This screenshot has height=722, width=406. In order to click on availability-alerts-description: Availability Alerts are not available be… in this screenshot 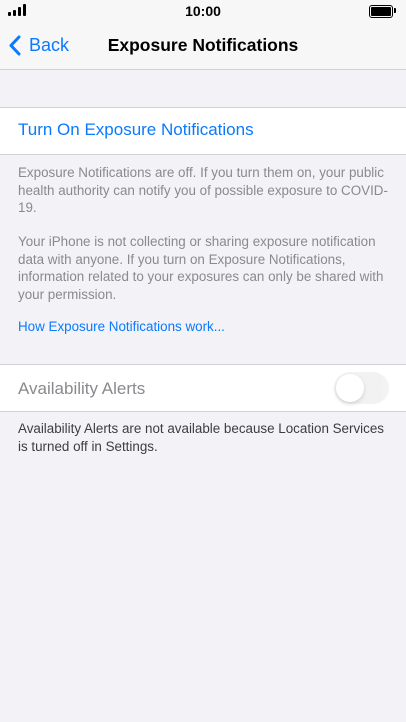, I will do `click(201, 437)`.